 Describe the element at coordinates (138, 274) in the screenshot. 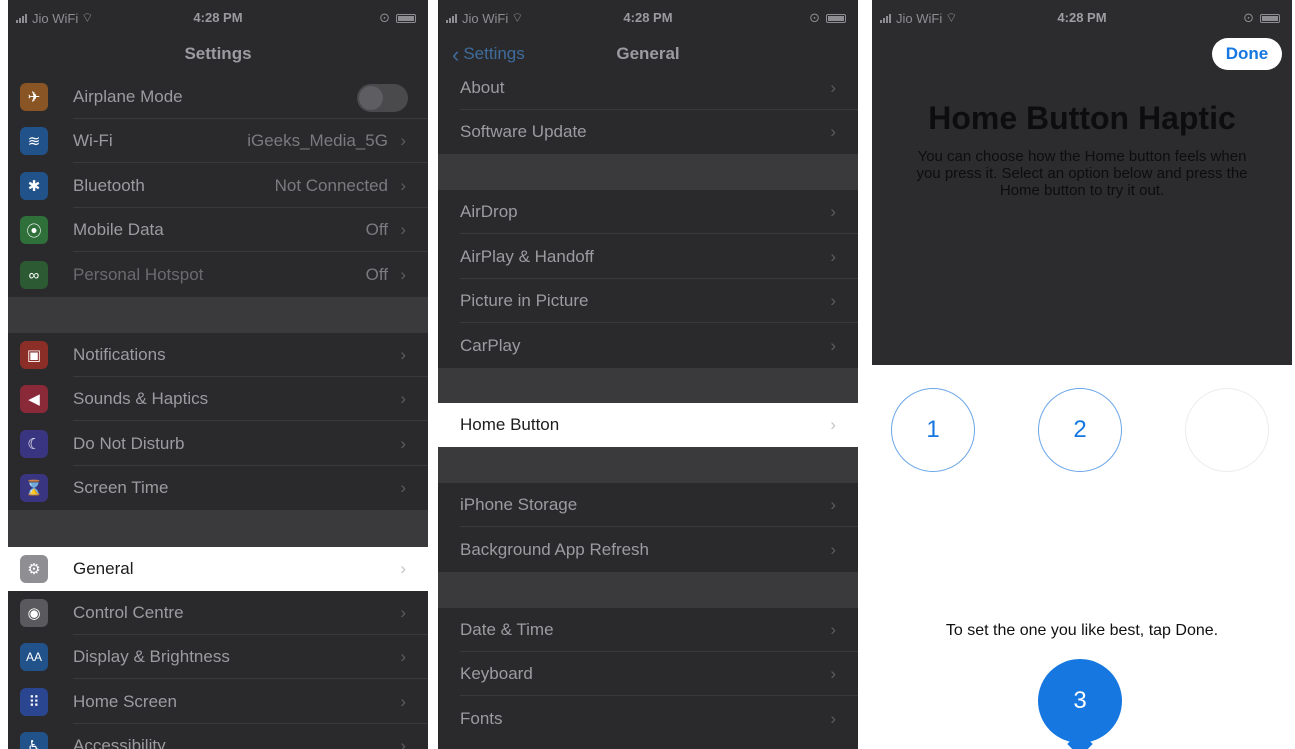

I see `settings-item-label: Personal Hotspot` at that location.